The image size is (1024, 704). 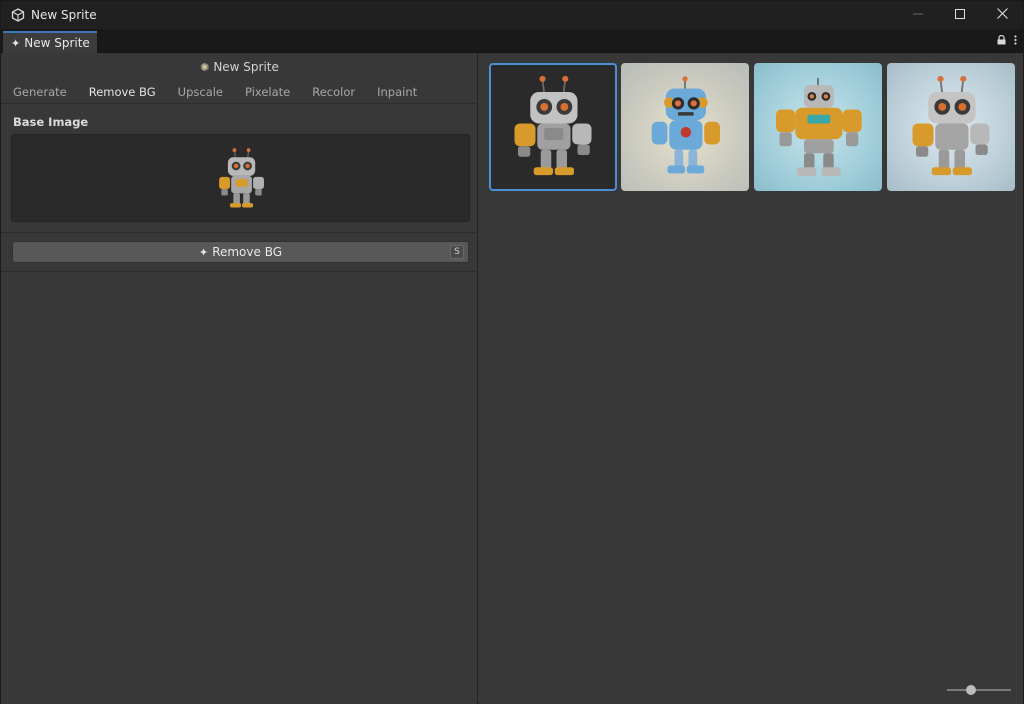 What do you see at coordinates (122, 94) in the screenshot?
I see `tab-remove-bg: Remove BG` at bounding box center [122, 94].